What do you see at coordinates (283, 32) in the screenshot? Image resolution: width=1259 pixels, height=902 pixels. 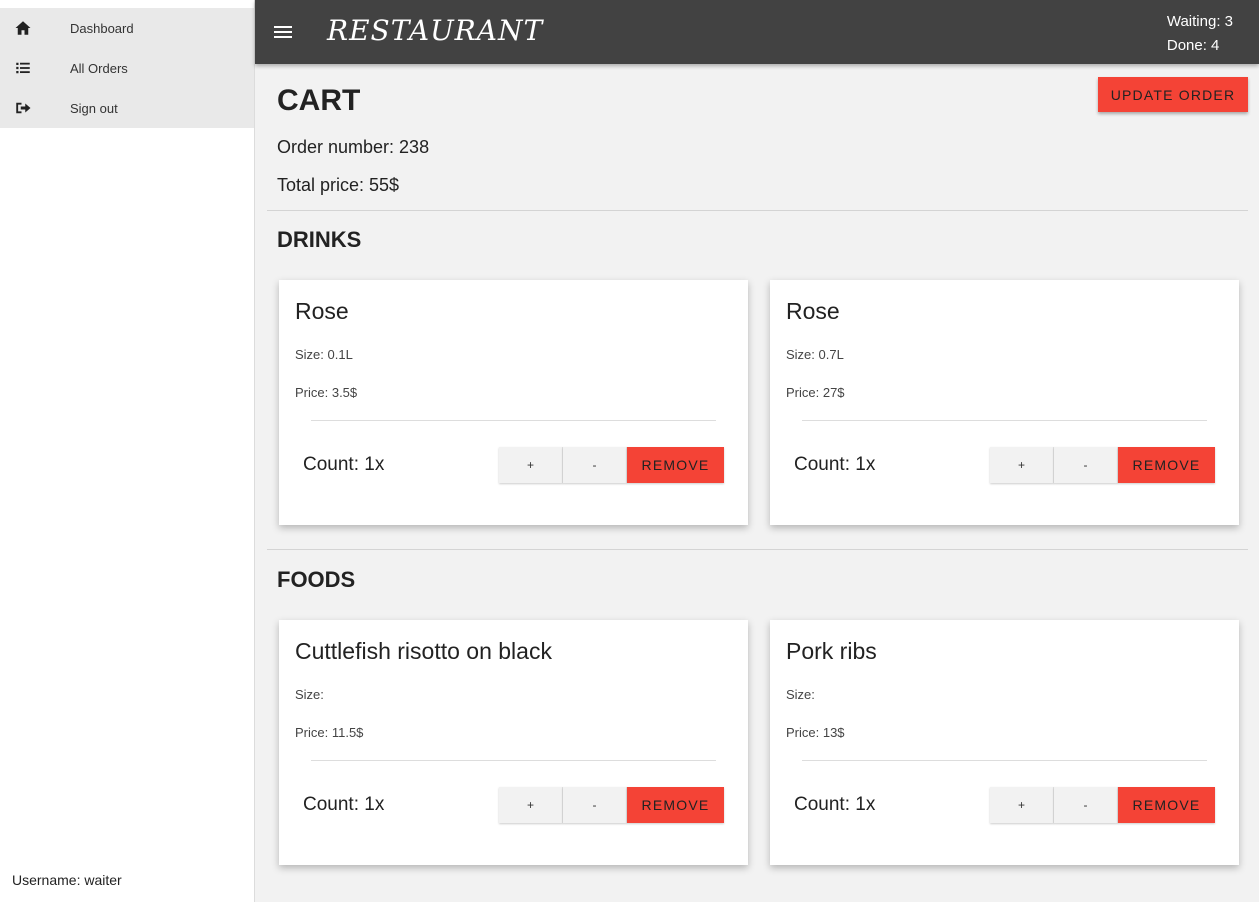 I see `hamburger-menu-icon` at bounding box center [283, 32].